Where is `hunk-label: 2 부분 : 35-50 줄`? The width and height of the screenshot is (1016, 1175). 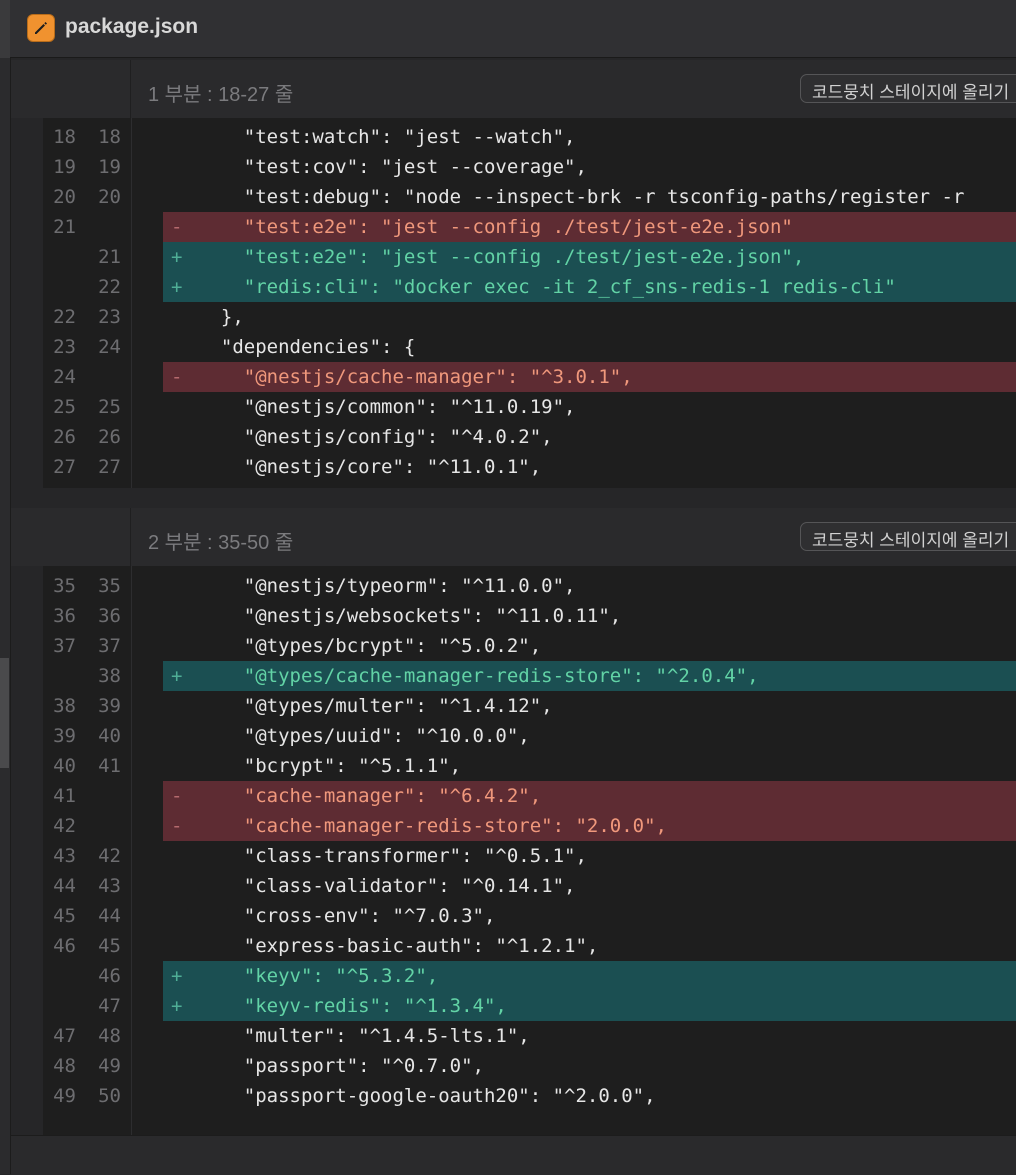
hunk-label: 2 부분 : 35-50 줄 is located at coordinates (221, 543).